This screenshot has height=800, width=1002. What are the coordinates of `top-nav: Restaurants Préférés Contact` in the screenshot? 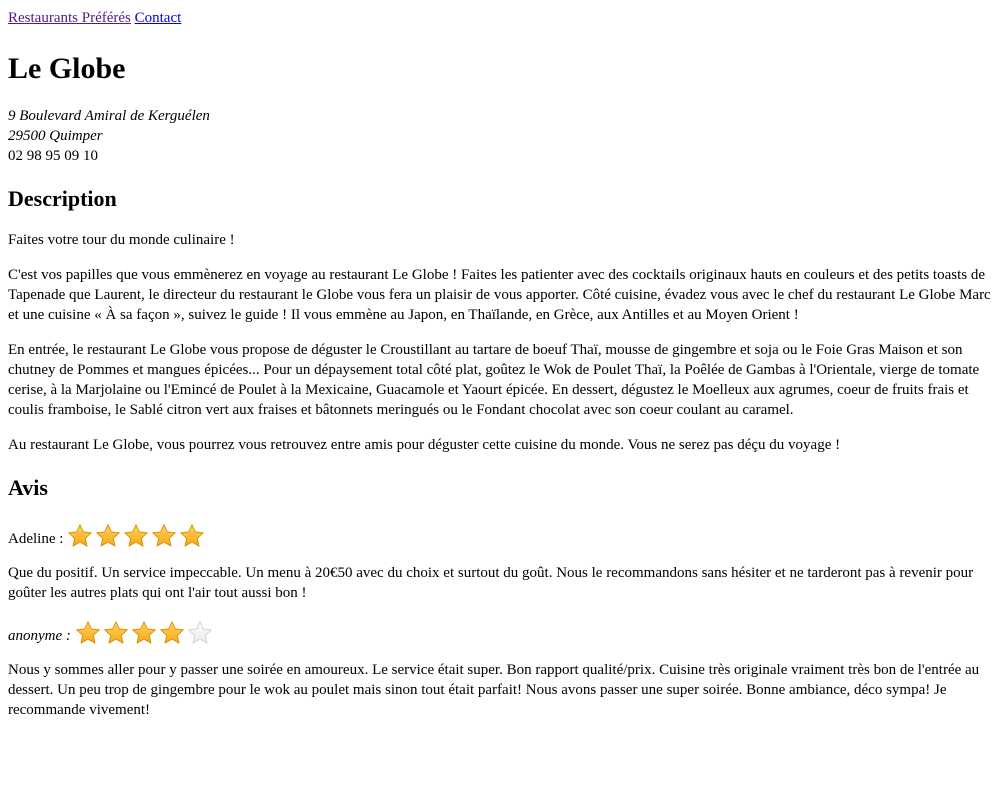 It's located at (501, 18).